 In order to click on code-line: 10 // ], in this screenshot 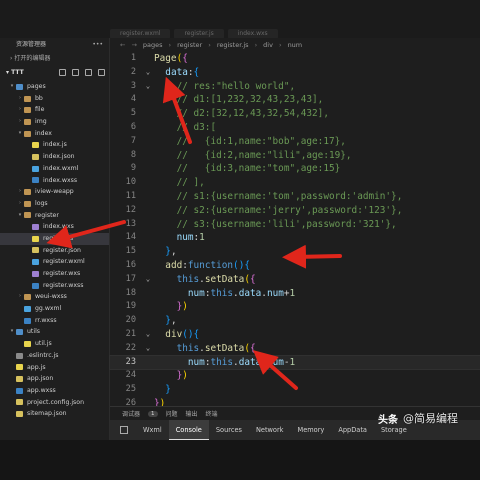, I will do `click(295, 183)`.